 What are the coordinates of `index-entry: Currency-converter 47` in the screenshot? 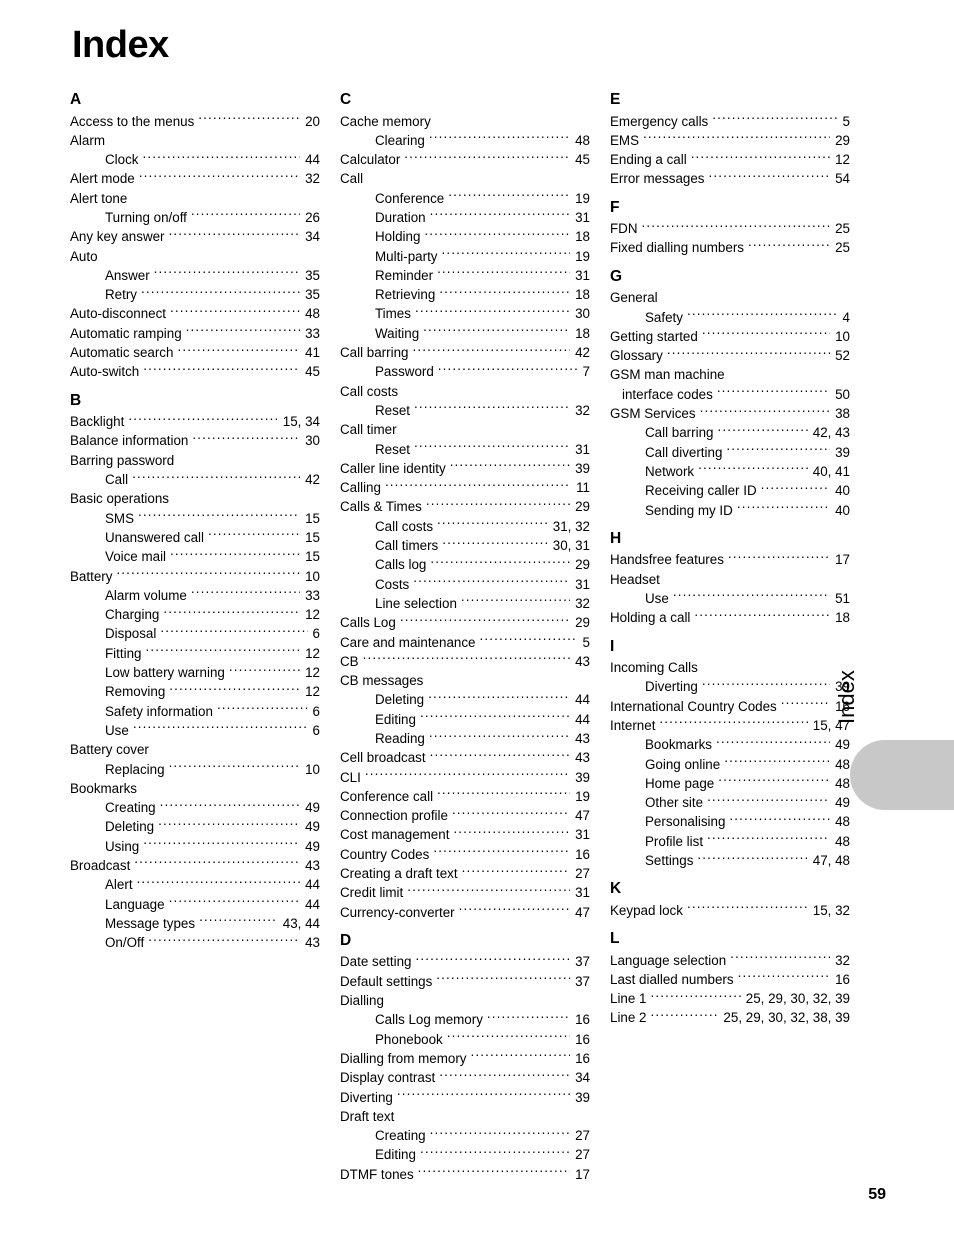 It's located at (465, 912).